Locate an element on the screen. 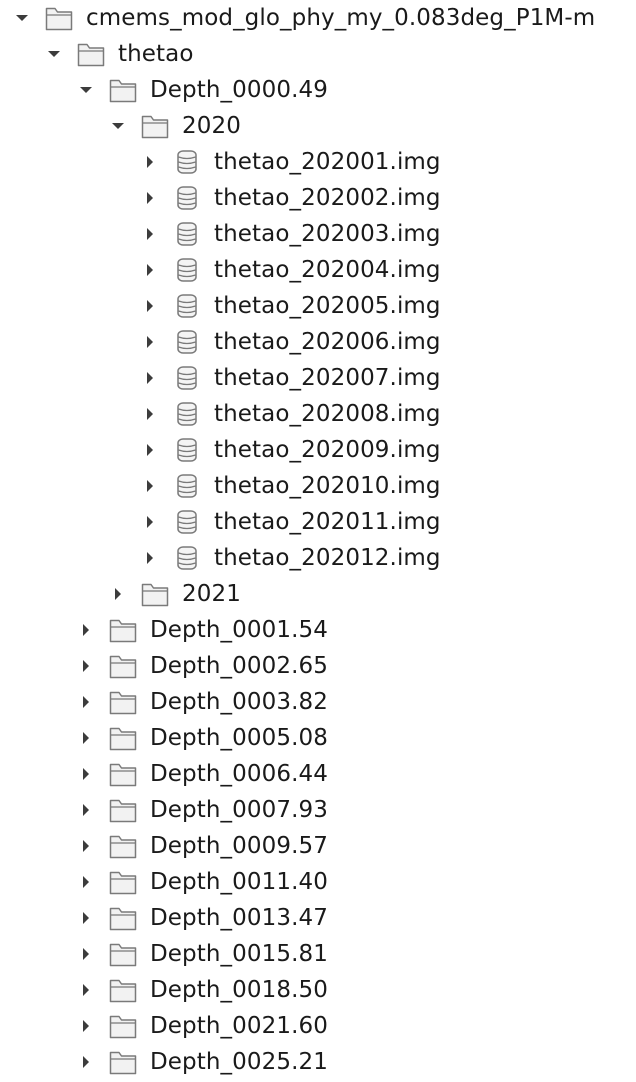 Image resolution: width=636 pixels, height=1082 pixels. tree-item-label: Depth_0002.65 is located at coordinates (239, 666).